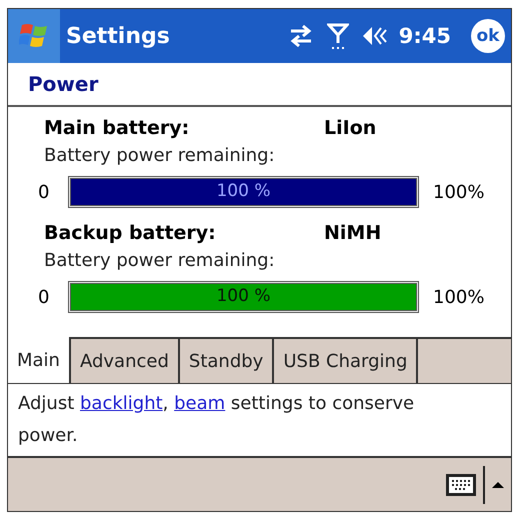 The height and width of the screenshot is (517, 518). What do you see at coordinates (350, 128) in the screenshot?
I see `battery-type: LiIon` at bounding box center [350, 128].